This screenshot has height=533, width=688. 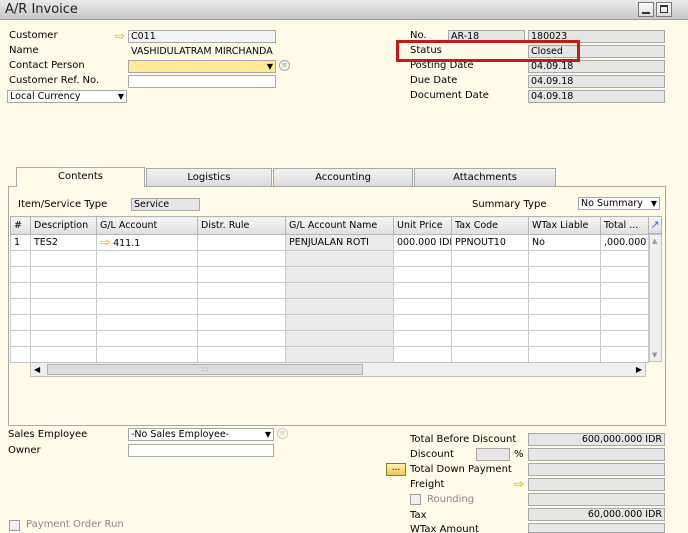 I want to click on minimize-button, so click(x=646, y=9).